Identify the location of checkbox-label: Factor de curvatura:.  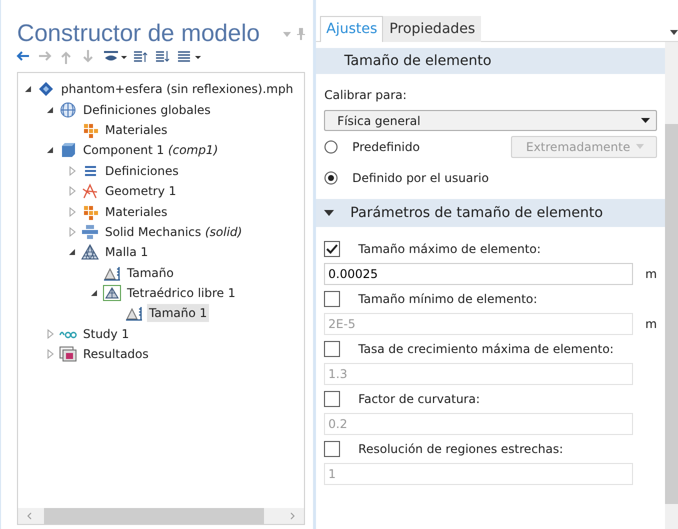
(419, 399).